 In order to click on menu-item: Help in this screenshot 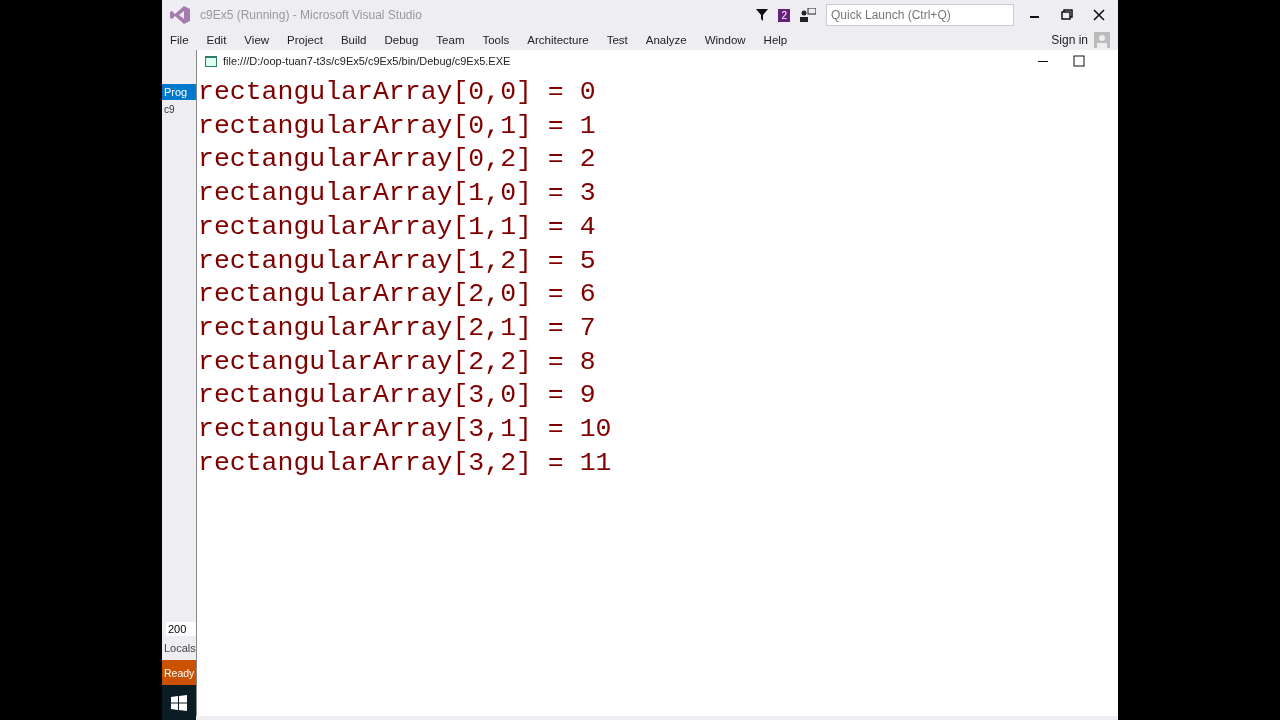, I will do `click(775, 40)`.